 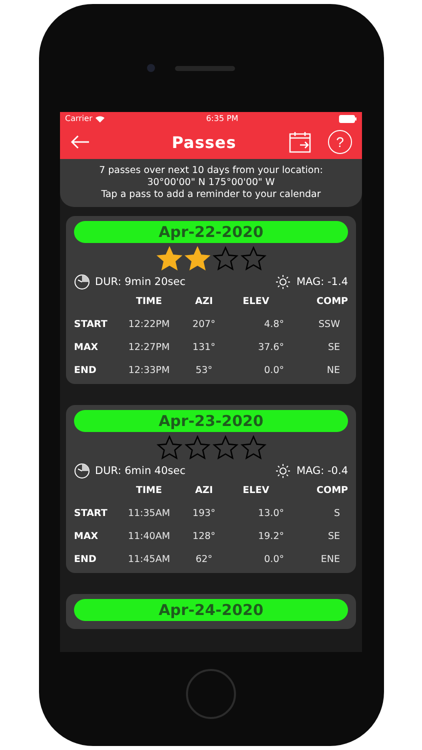 I want to click on table-cell-text: SSW, so click(x=329, y=324).